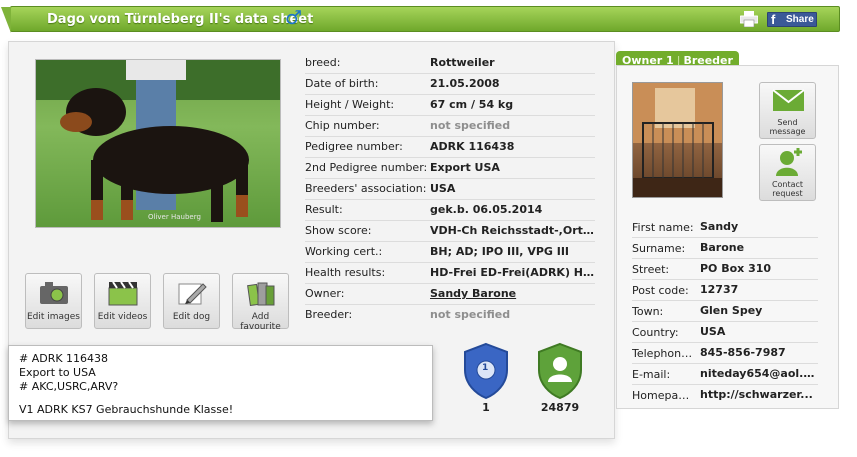 The width and height of the screenshot is (857, 457). Describe the element at coordinates (773, 19) in the screenshot. I see `facebook-icon: f` at that location.